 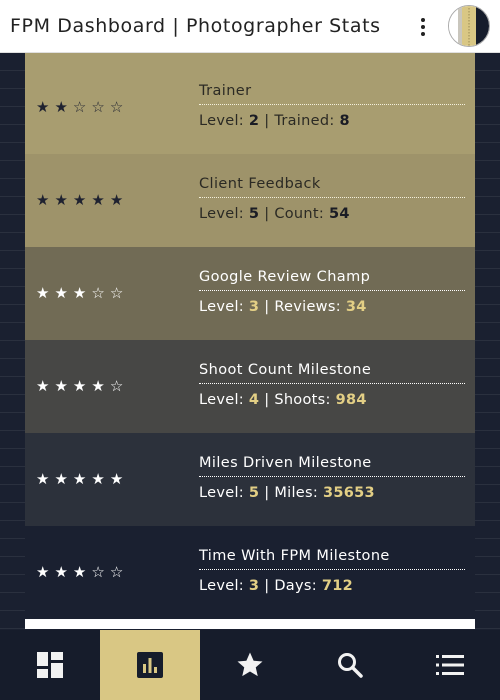 I want to click on kebab-menu-icon, so click(x=423, y=27).